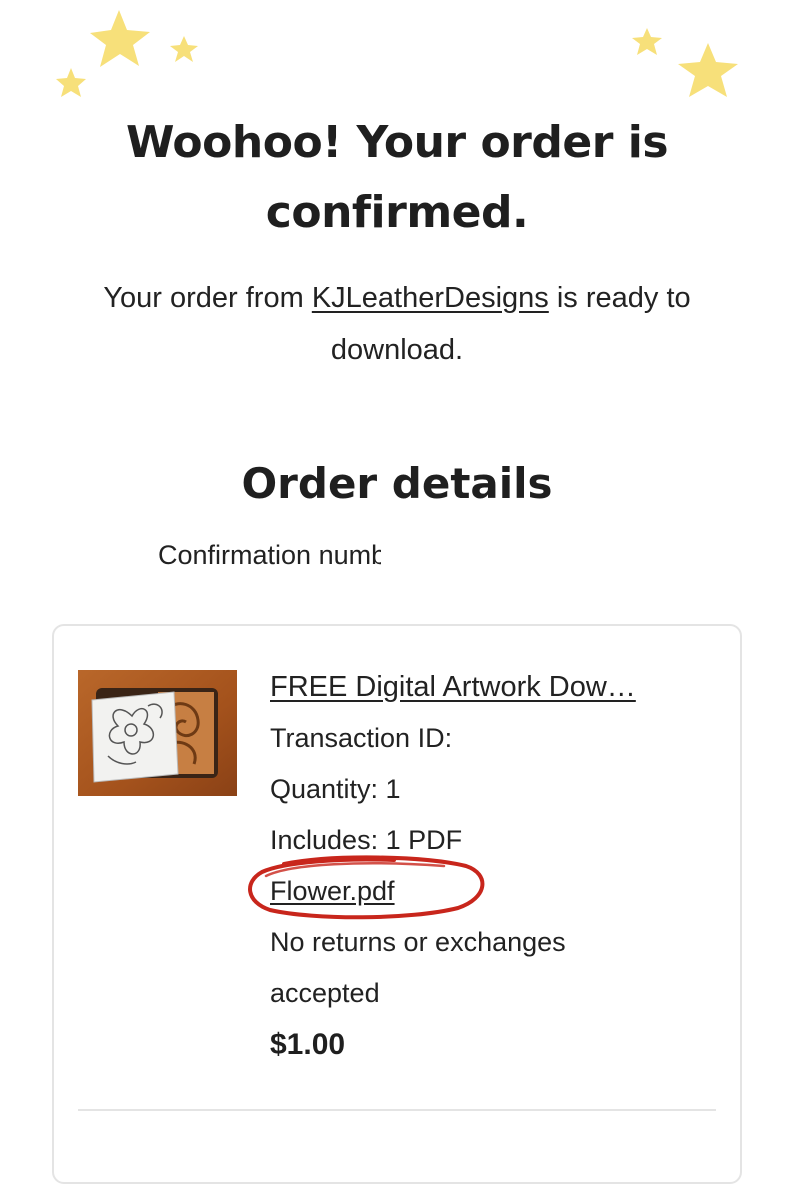 Image resolution: width=794 pixels, height=1184 pixels. What do you see at coordinates (397, 177) in the screenshot?
I see `confirmation-headline: Woohoo! Your order is confirmed.` at bounding box center [397, 177].